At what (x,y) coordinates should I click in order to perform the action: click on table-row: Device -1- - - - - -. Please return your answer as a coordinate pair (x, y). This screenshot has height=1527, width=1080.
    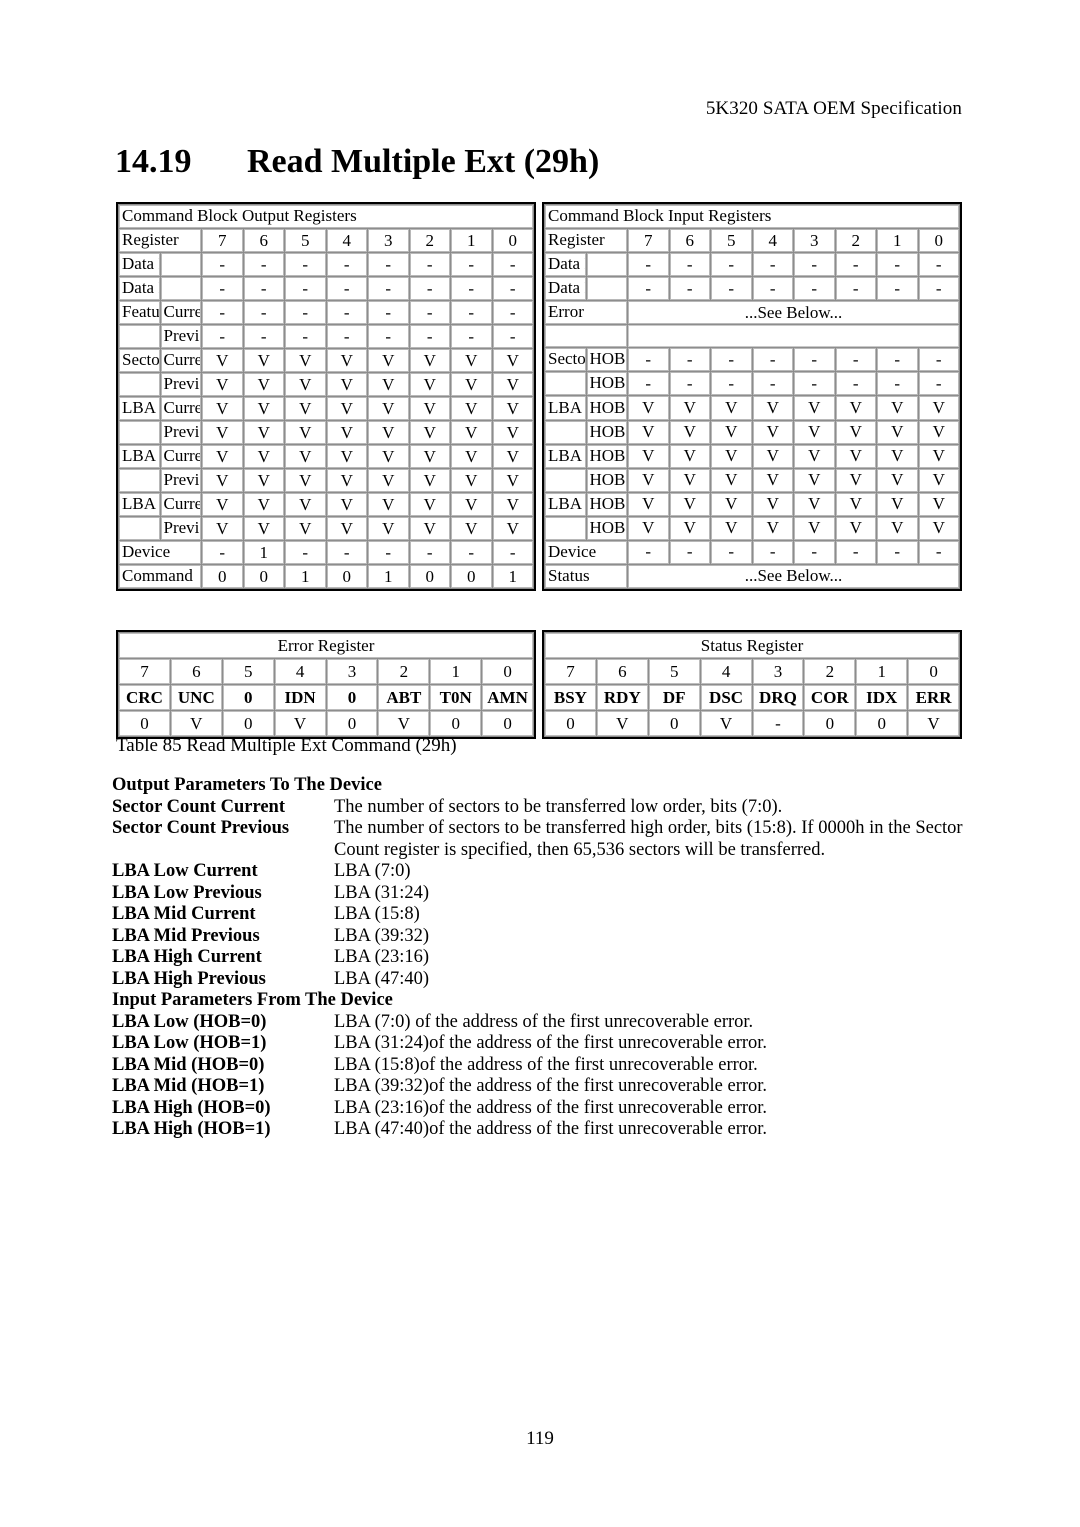
    Looking at the image, I should click on (326, 552).